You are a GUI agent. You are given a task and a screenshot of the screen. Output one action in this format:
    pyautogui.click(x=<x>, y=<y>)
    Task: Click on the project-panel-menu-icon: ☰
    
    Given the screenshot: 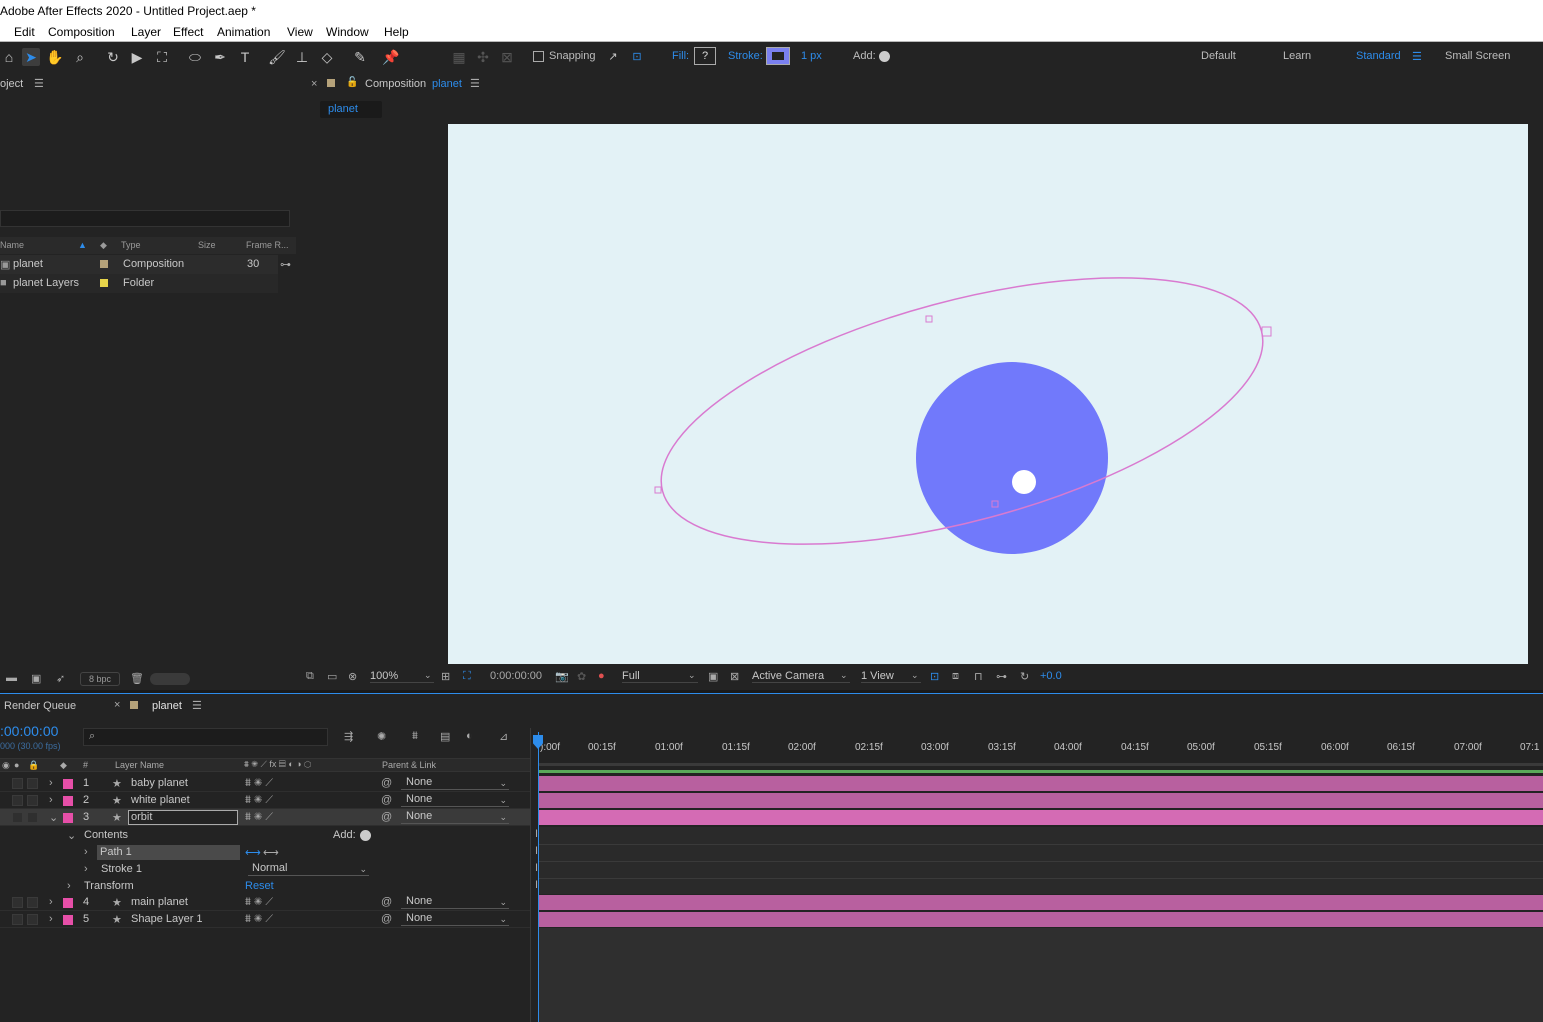 What is the action you would take?
    pyautogui.click(x=39, y=83)
    